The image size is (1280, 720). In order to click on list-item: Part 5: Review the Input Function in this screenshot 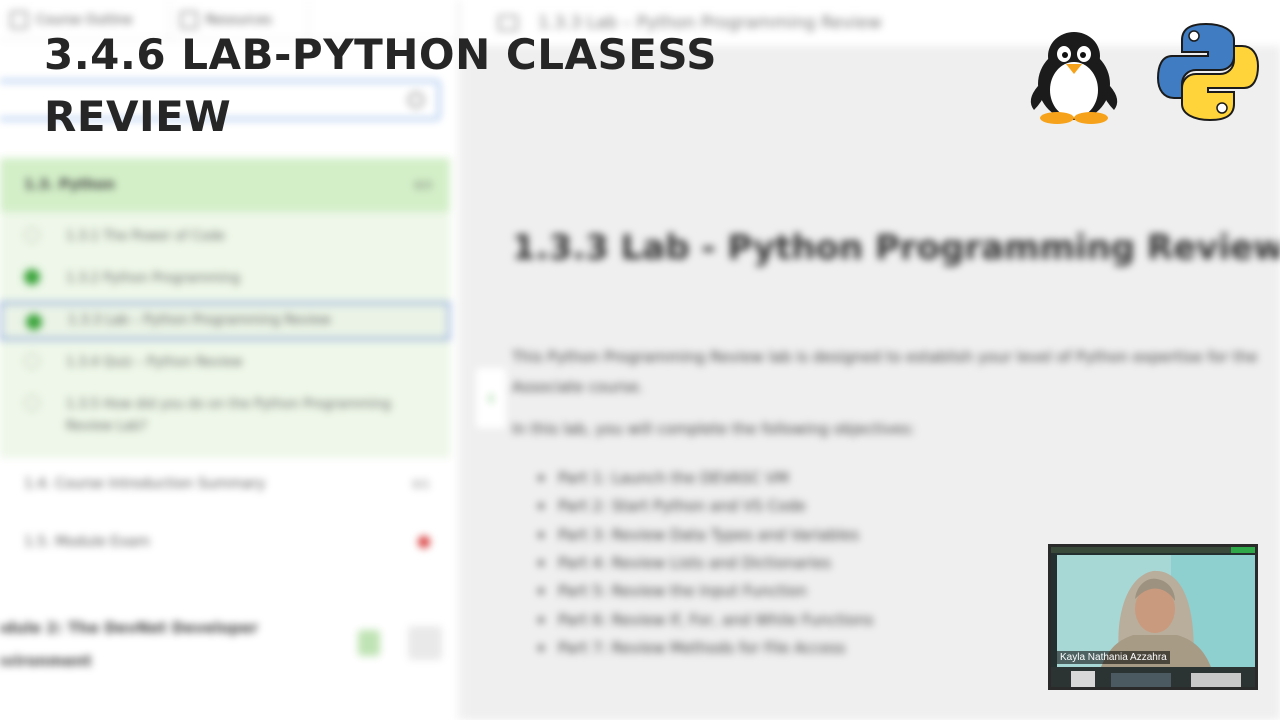, I will do `click(706, 591)`.